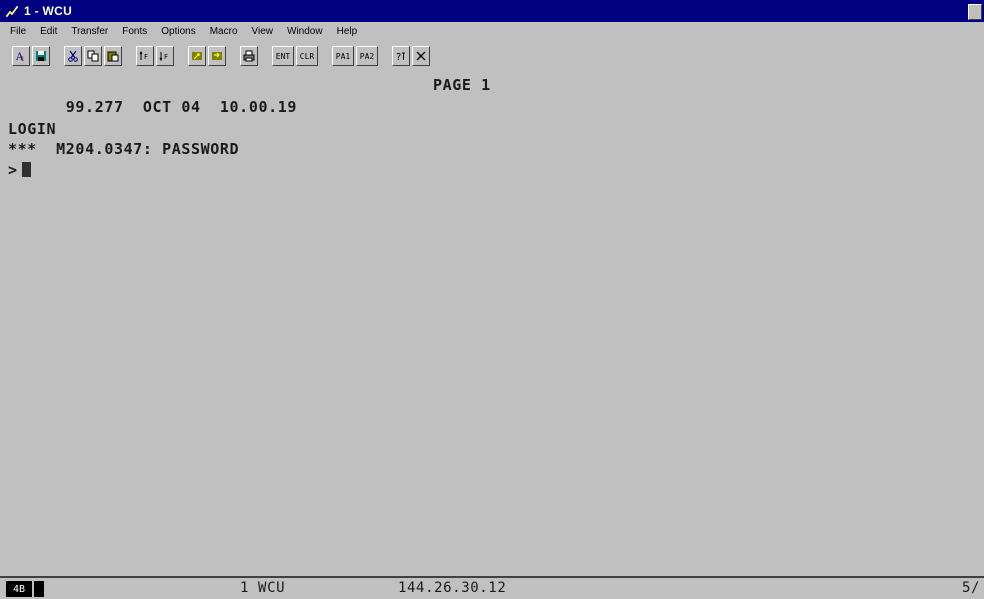 The width and height of the screenshot is (984, 599). I want to click on menu-options: Options, so click(177, 31).